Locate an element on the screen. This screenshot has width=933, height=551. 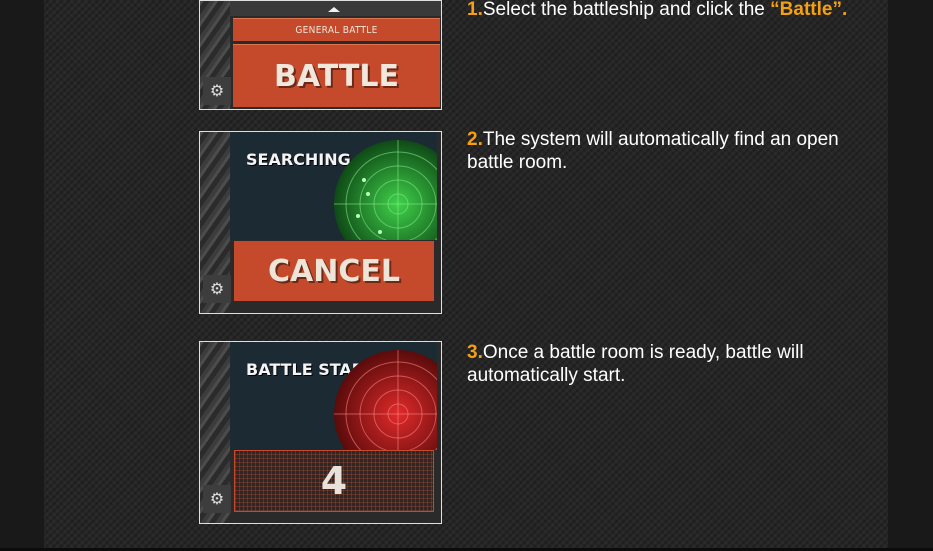
countdown-display: 4 is located at coordinates (334, 481).